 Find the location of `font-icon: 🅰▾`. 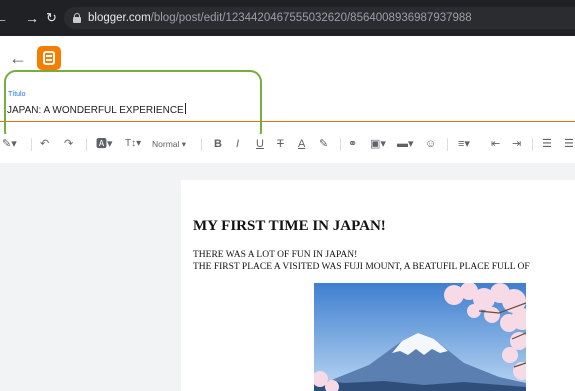

font-icon: 🅰▾ is located at coordinates (104, 144).